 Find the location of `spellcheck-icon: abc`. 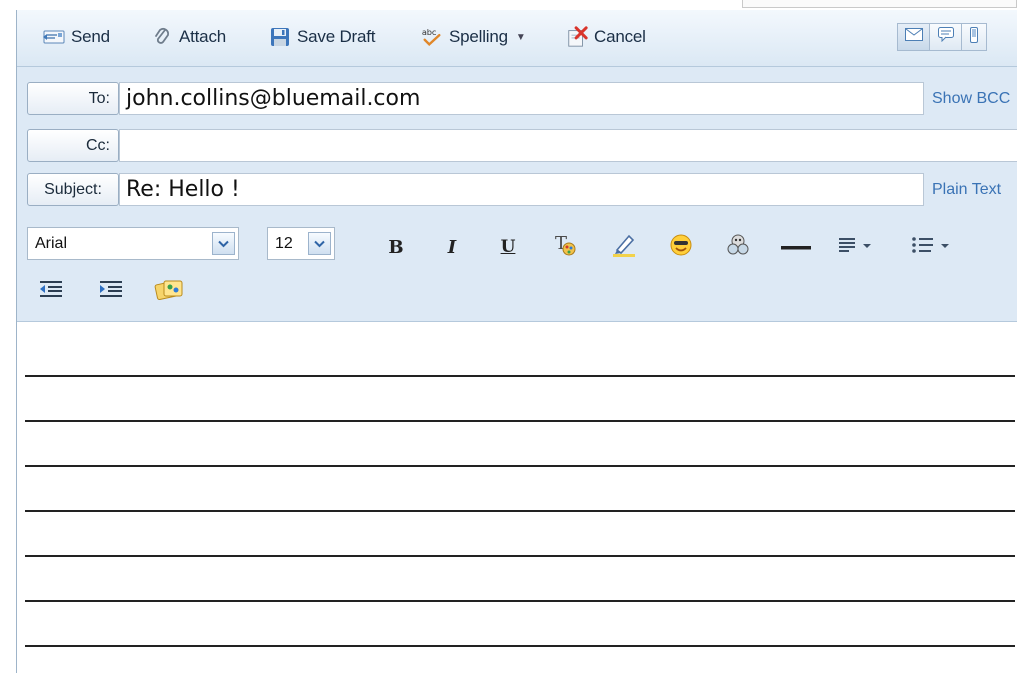

spellcheck-icon: abc is located at coordinates (432, 37).